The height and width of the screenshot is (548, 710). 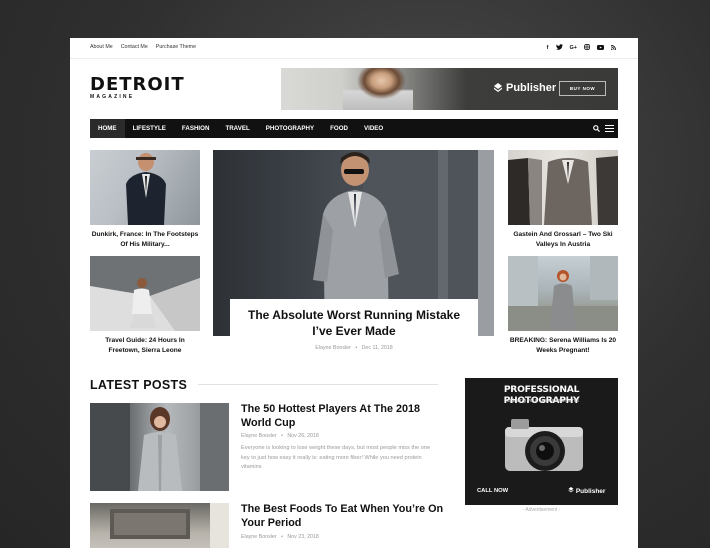 What do you see at coordinates (354, 48) in the screenshot?
I see `top-bar: About Me Contact Me Purchase Theme f G+` at bounding box center [354, 48].